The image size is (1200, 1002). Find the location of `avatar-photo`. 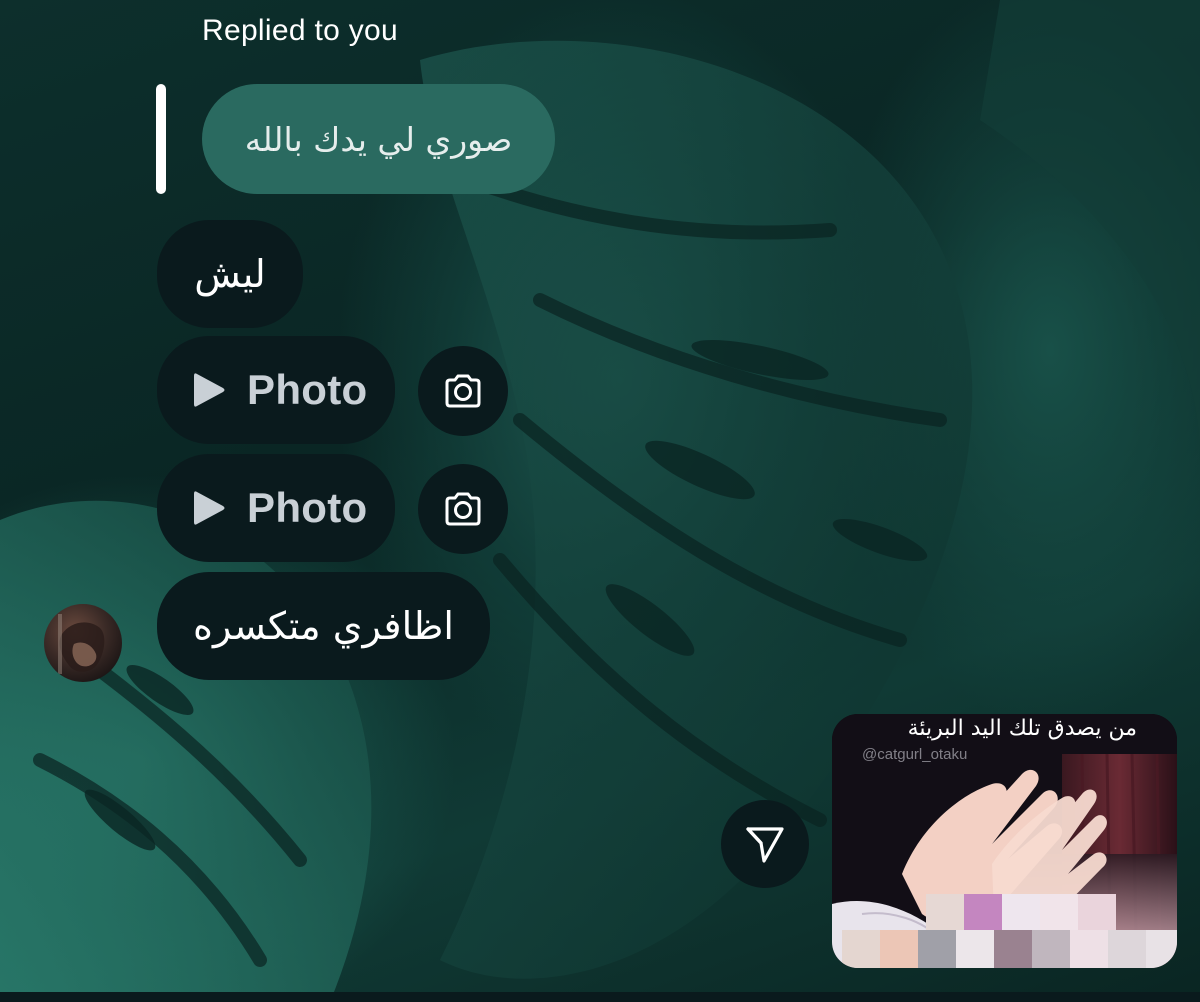

avatar-photo is located at coordinates (81, 644).